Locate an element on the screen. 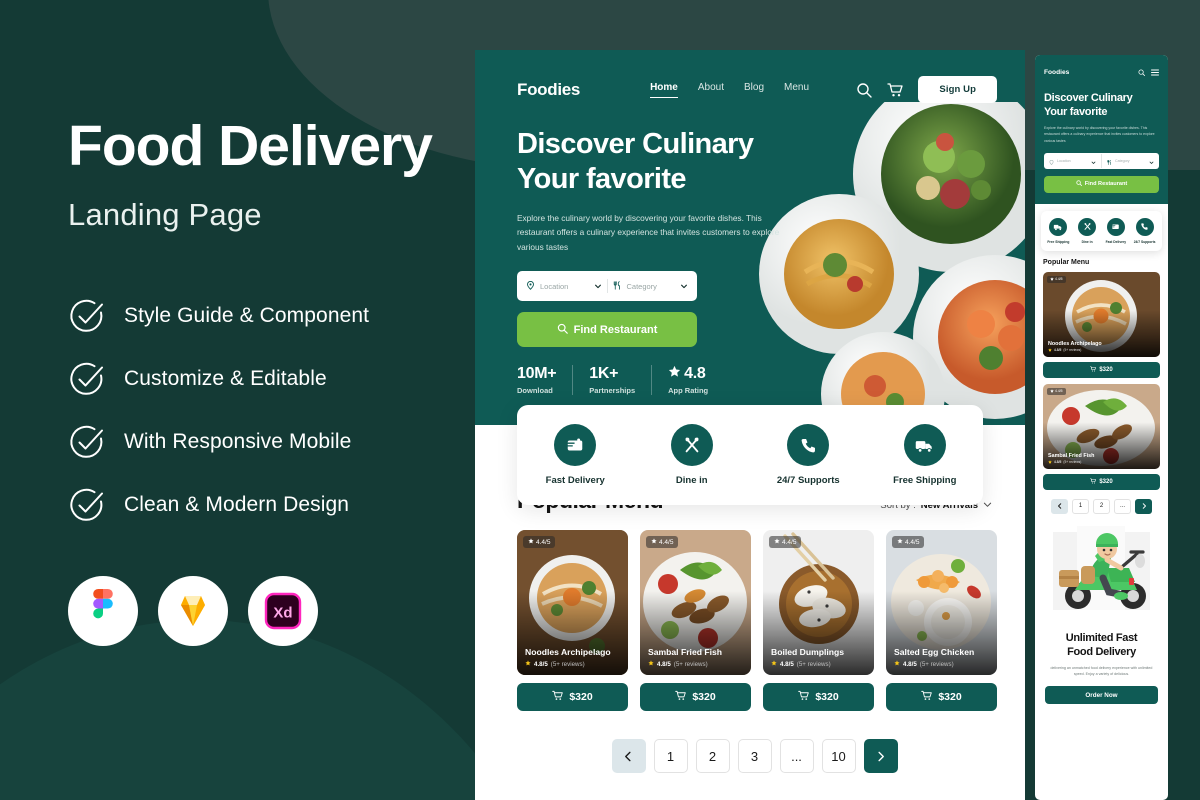  desktop-navbar: Foodies Home About Blog Menu Sign Up is located at coordinates (750, 76).